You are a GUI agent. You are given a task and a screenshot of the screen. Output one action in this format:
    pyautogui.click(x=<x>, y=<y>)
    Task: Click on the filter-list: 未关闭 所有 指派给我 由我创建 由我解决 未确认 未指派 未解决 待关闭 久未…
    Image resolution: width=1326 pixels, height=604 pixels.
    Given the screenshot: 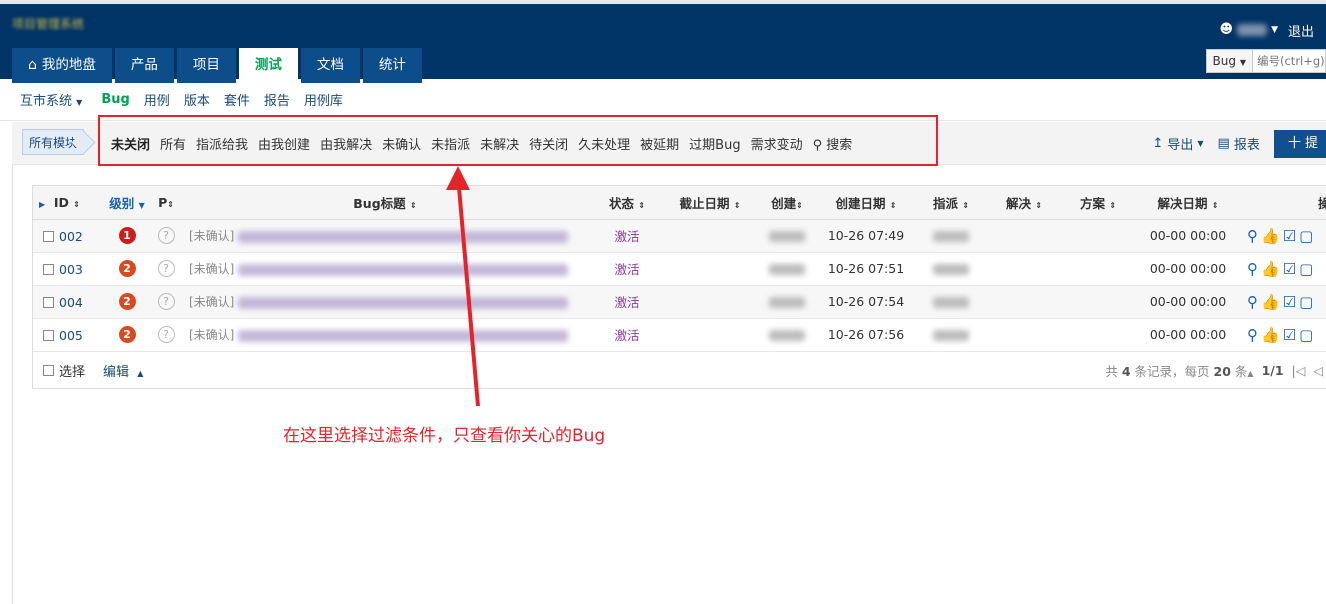 What is the action you would take?
    pyautogui.click(x=481, y=143)
    